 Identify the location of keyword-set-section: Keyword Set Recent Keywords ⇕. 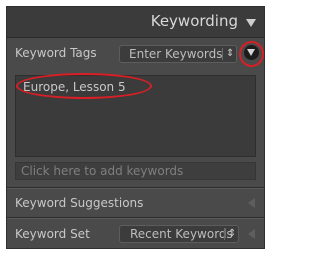
(135, 233).